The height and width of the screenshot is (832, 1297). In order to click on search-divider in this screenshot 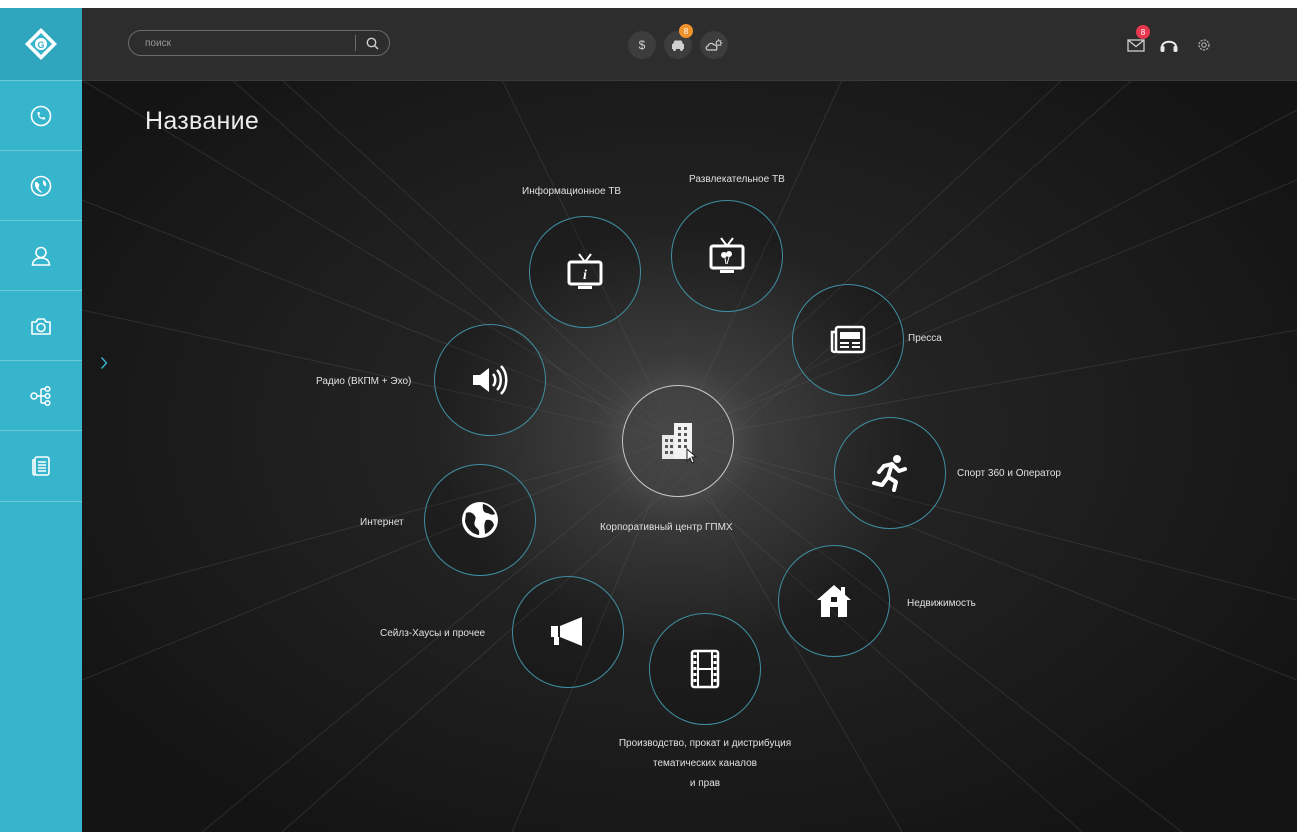, I will do `click(355, 43)`.